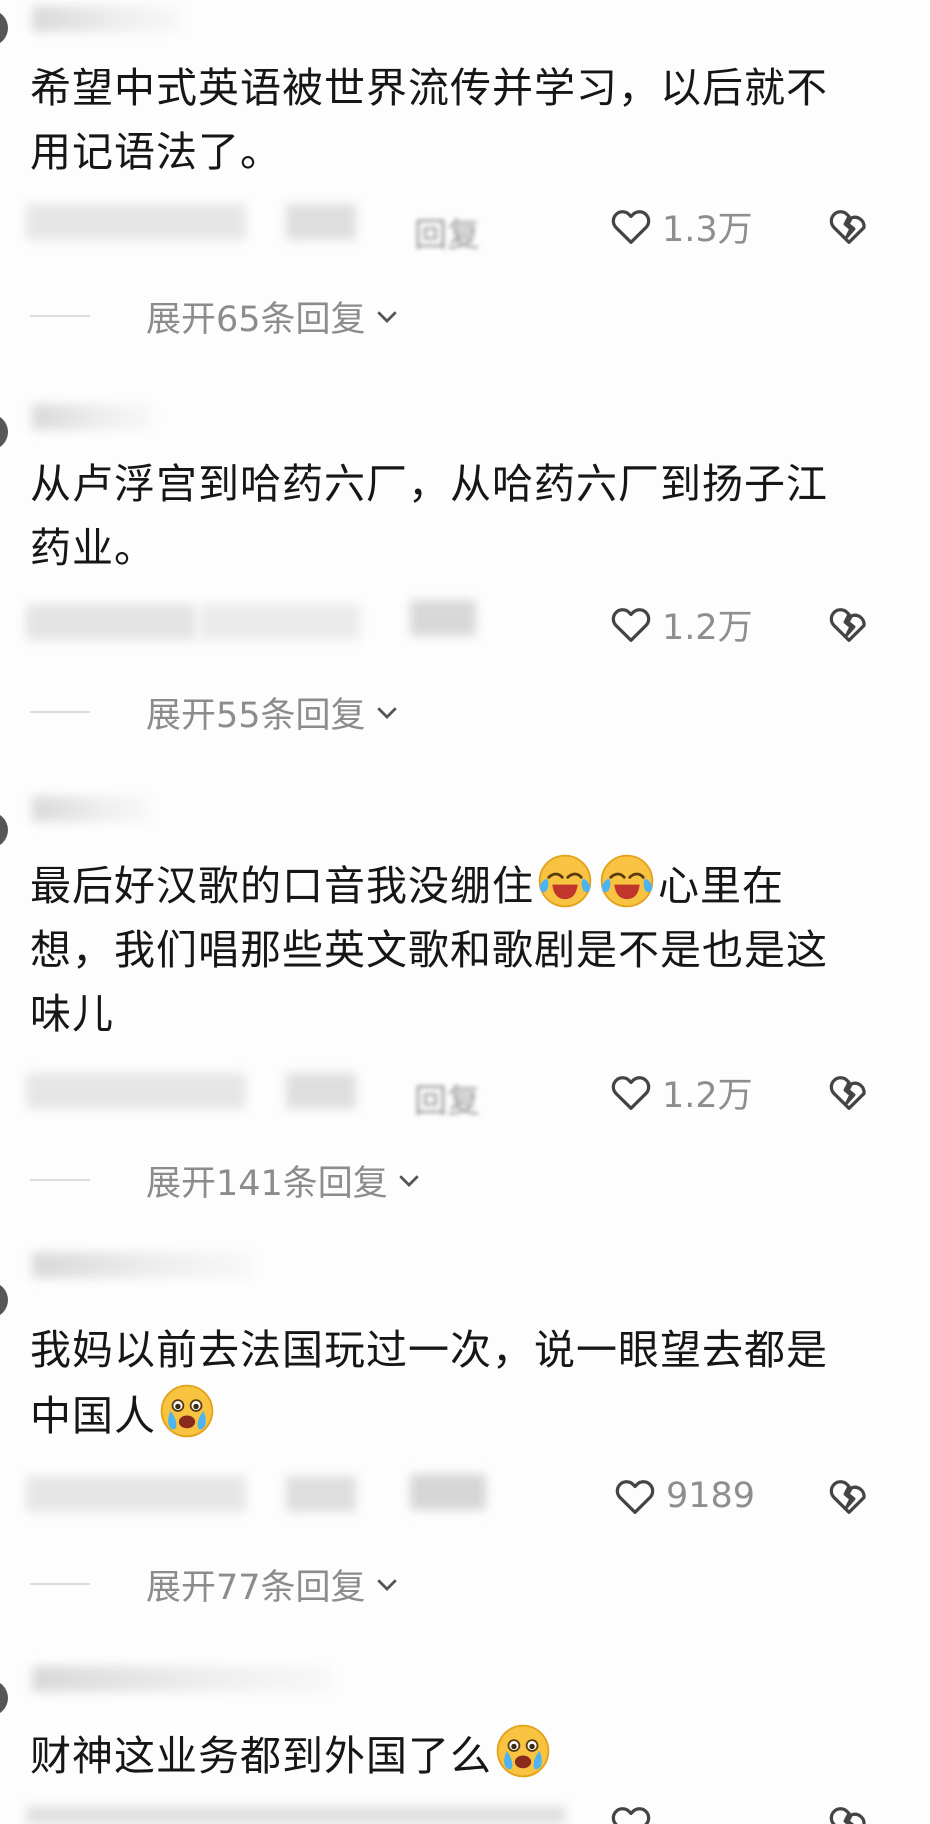 This screenshot has height=1824, width=930. What do you see at coordinates (267, 1183) in the screenshot?
I see `expand-replies-label: 展开141条回复` at bounding box center [267, 1183].